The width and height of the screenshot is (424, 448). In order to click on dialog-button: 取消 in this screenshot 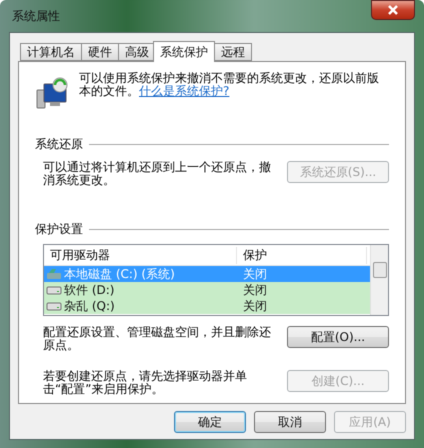, I will do `click(290, 422)`.